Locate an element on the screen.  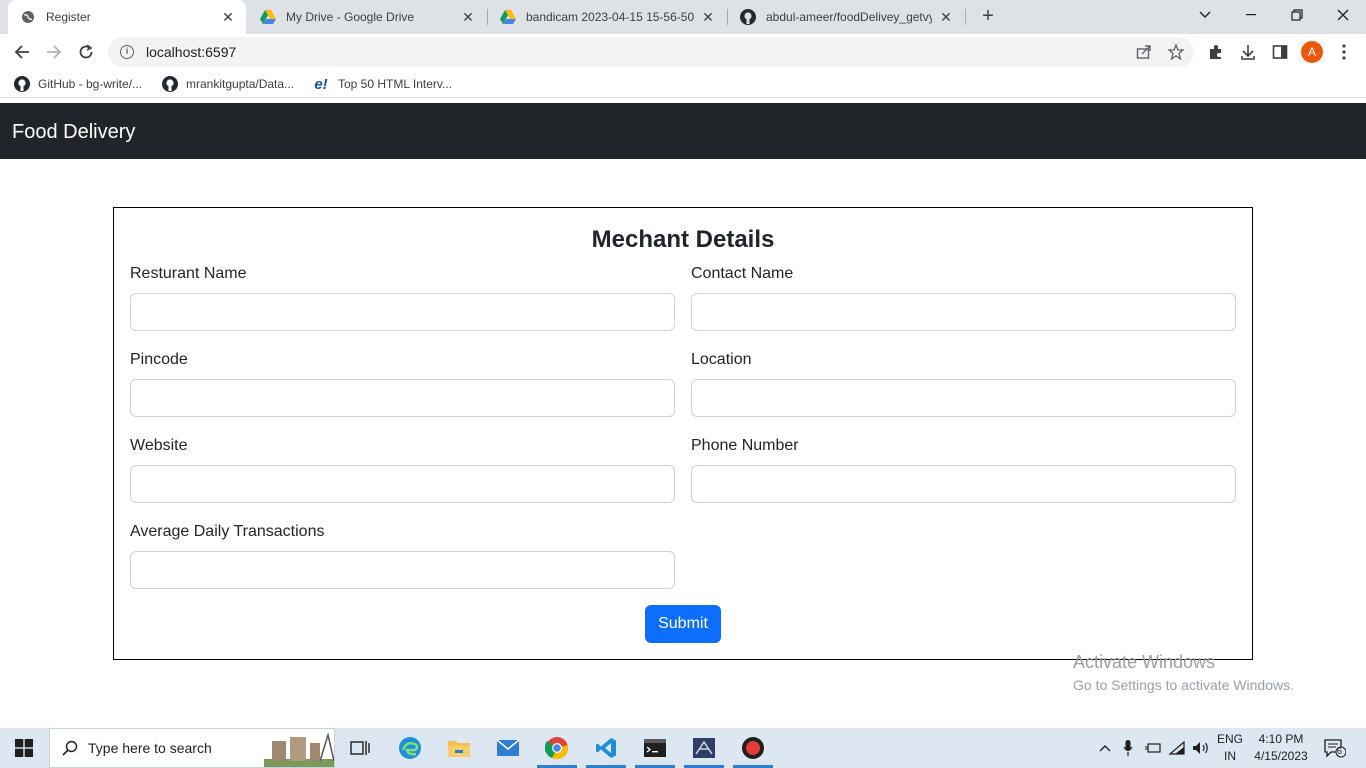
bandicam-record-icon is located at coordinates (753, 748).